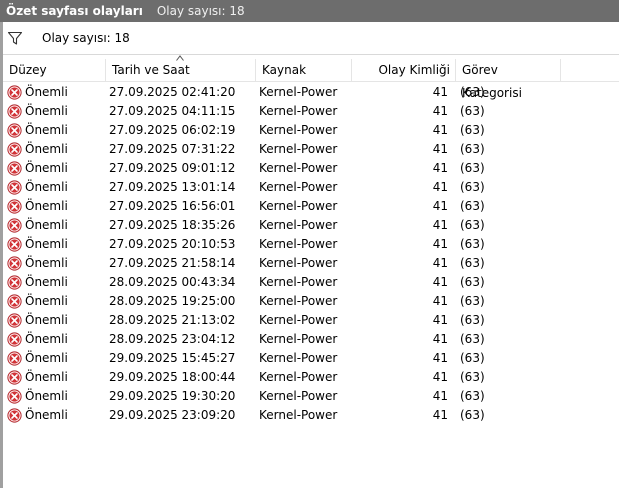  What do you see at coordinates (15, 38) in the screenshot?
I see `filter-icon` at bounding box center [15, 38].